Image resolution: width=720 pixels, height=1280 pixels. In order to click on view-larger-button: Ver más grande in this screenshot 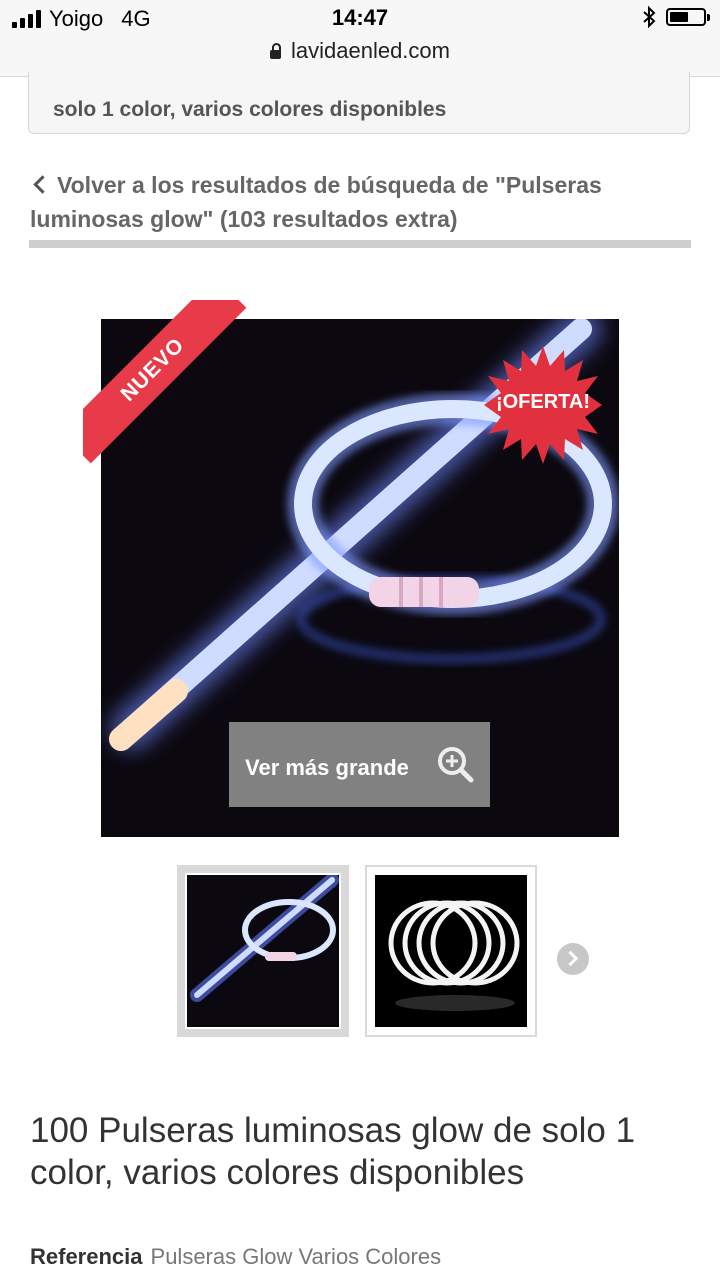, I will do `click(359, 764)`.